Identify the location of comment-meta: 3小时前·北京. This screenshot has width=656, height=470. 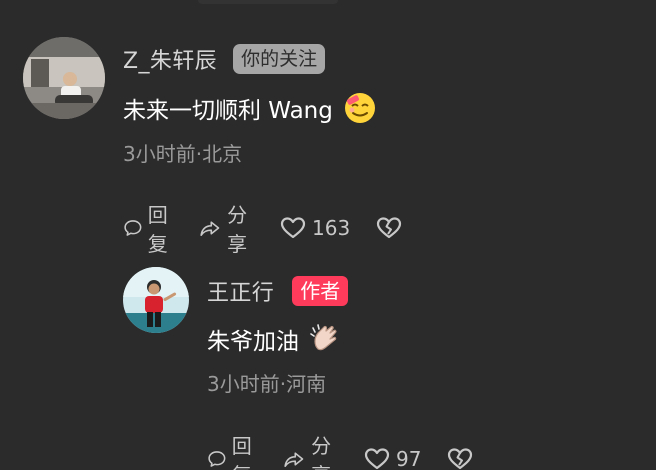
(183, 154).